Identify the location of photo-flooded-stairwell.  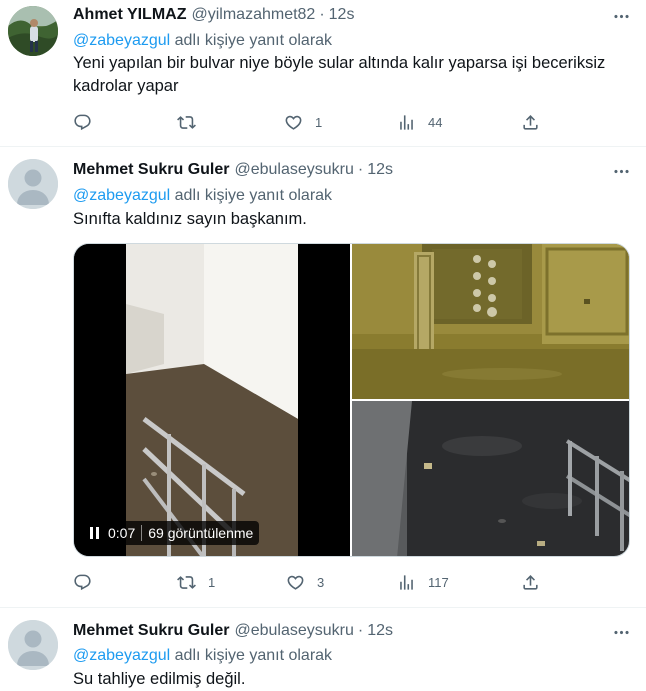
(490, 478).